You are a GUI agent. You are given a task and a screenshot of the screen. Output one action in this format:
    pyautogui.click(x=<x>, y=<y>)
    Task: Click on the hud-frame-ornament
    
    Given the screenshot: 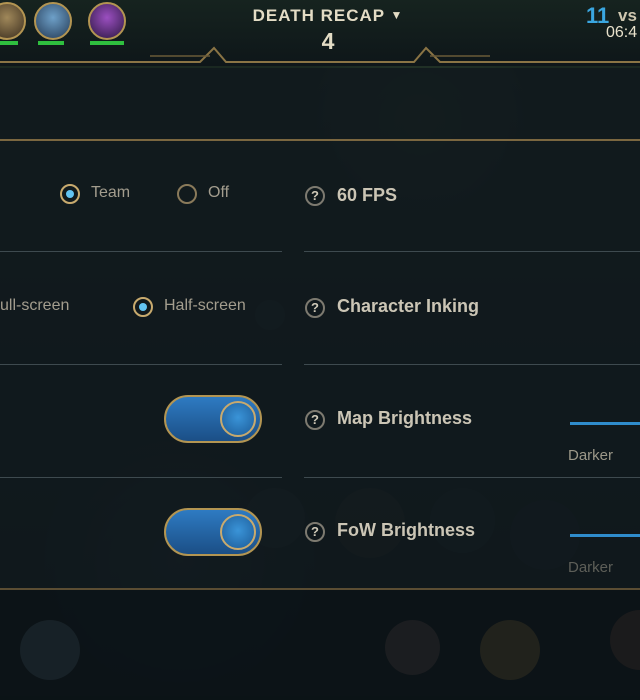 What is the action you would take?
    pyautogui.click(x=320, y=54)
    